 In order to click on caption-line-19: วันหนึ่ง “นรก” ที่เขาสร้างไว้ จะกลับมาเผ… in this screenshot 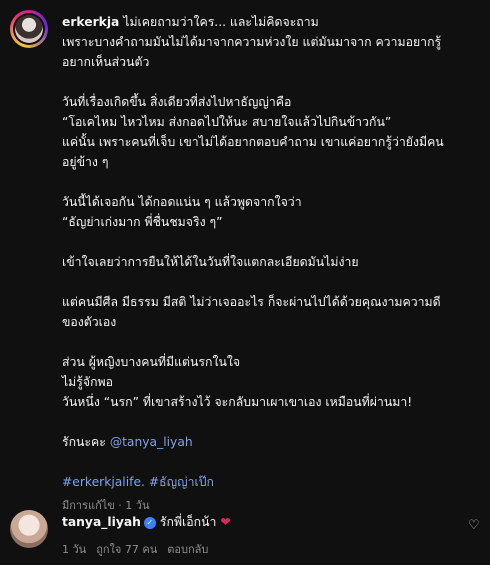, I will do `click(237, 402)`.